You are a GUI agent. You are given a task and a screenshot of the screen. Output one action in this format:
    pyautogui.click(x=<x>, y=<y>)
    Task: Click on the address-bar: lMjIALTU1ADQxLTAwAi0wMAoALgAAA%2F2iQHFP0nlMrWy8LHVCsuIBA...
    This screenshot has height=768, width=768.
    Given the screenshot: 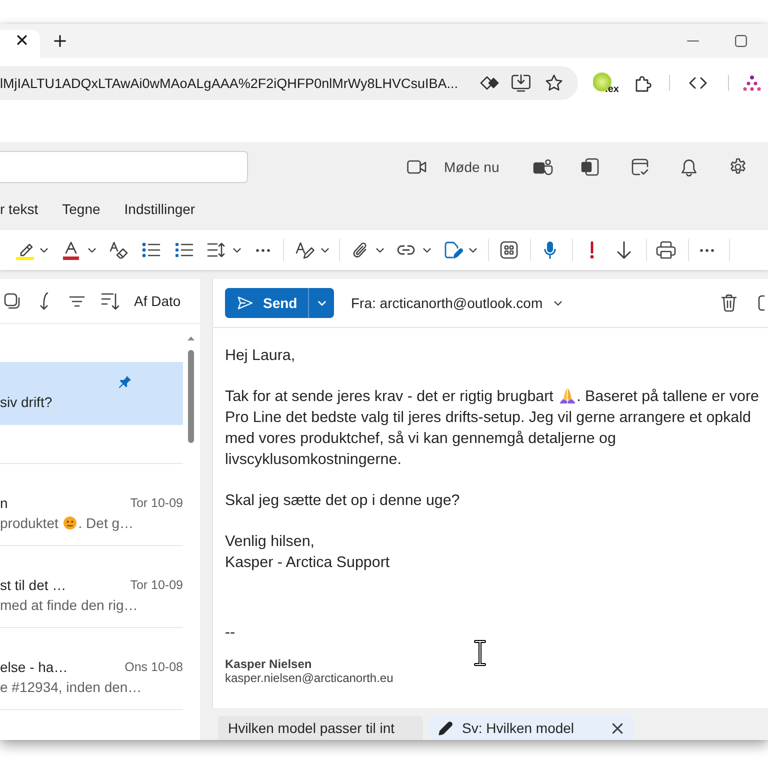 What is the action you would take?
    pyautogui.click(x=289, y=83)
    